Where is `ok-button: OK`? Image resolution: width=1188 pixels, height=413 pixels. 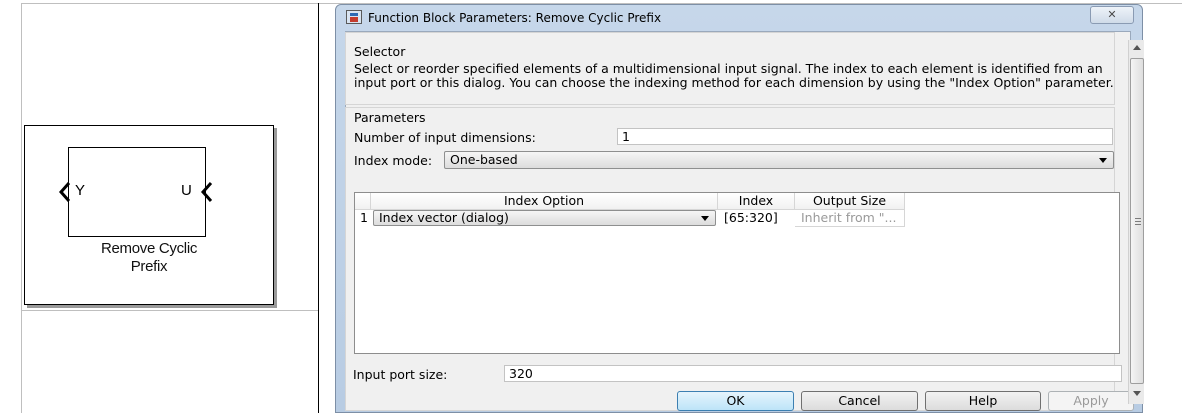
ok-button: OK is located at coordinates (735, 401).